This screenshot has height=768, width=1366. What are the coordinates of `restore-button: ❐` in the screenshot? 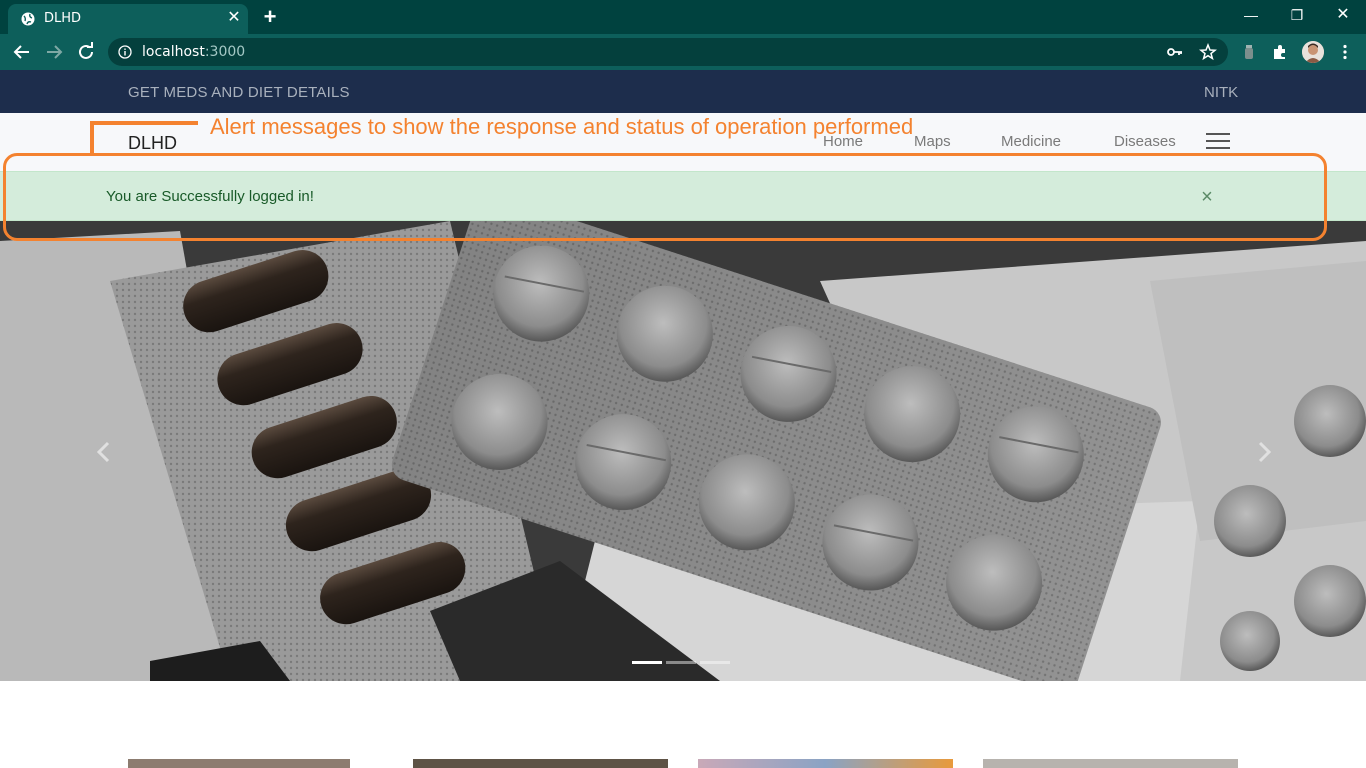 It's located at (1297, 15).